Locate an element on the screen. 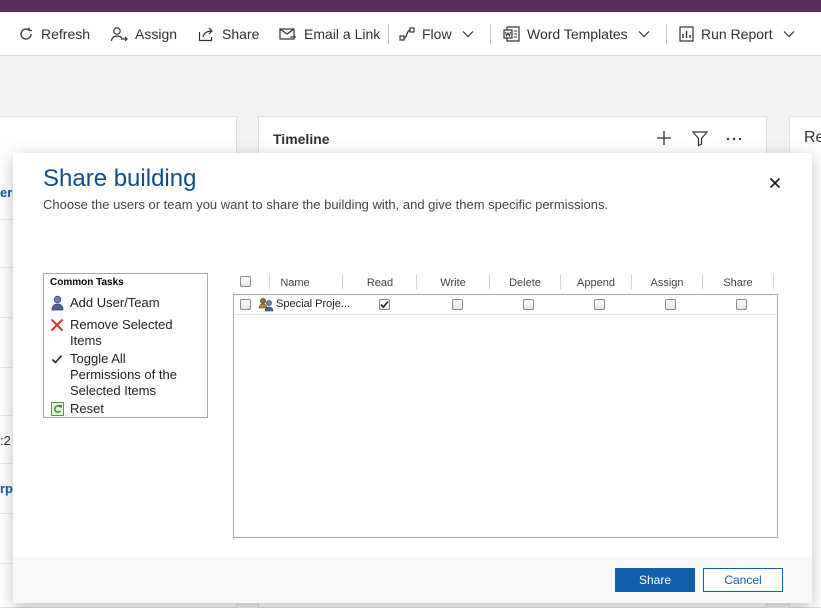 The width and height of the screenshot is (821, 608). close-icon is located at coordinates (775, 183).